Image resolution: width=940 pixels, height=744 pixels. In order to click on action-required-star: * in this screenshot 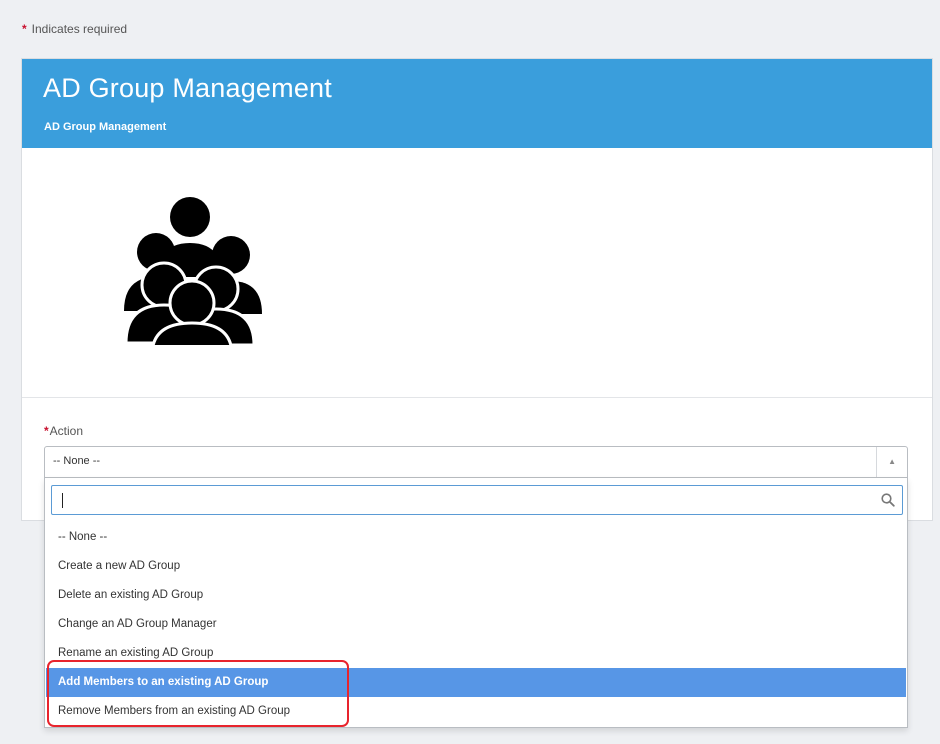, I will do `click(46, 431)`.